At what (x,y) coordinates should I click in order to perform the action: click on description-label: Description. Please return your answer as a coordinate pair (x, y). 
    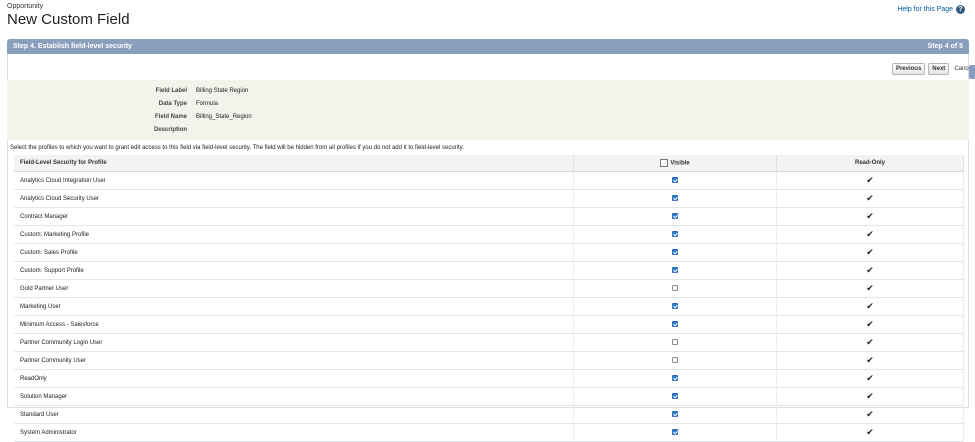
    Looking at the image, I should click on (170, 130).